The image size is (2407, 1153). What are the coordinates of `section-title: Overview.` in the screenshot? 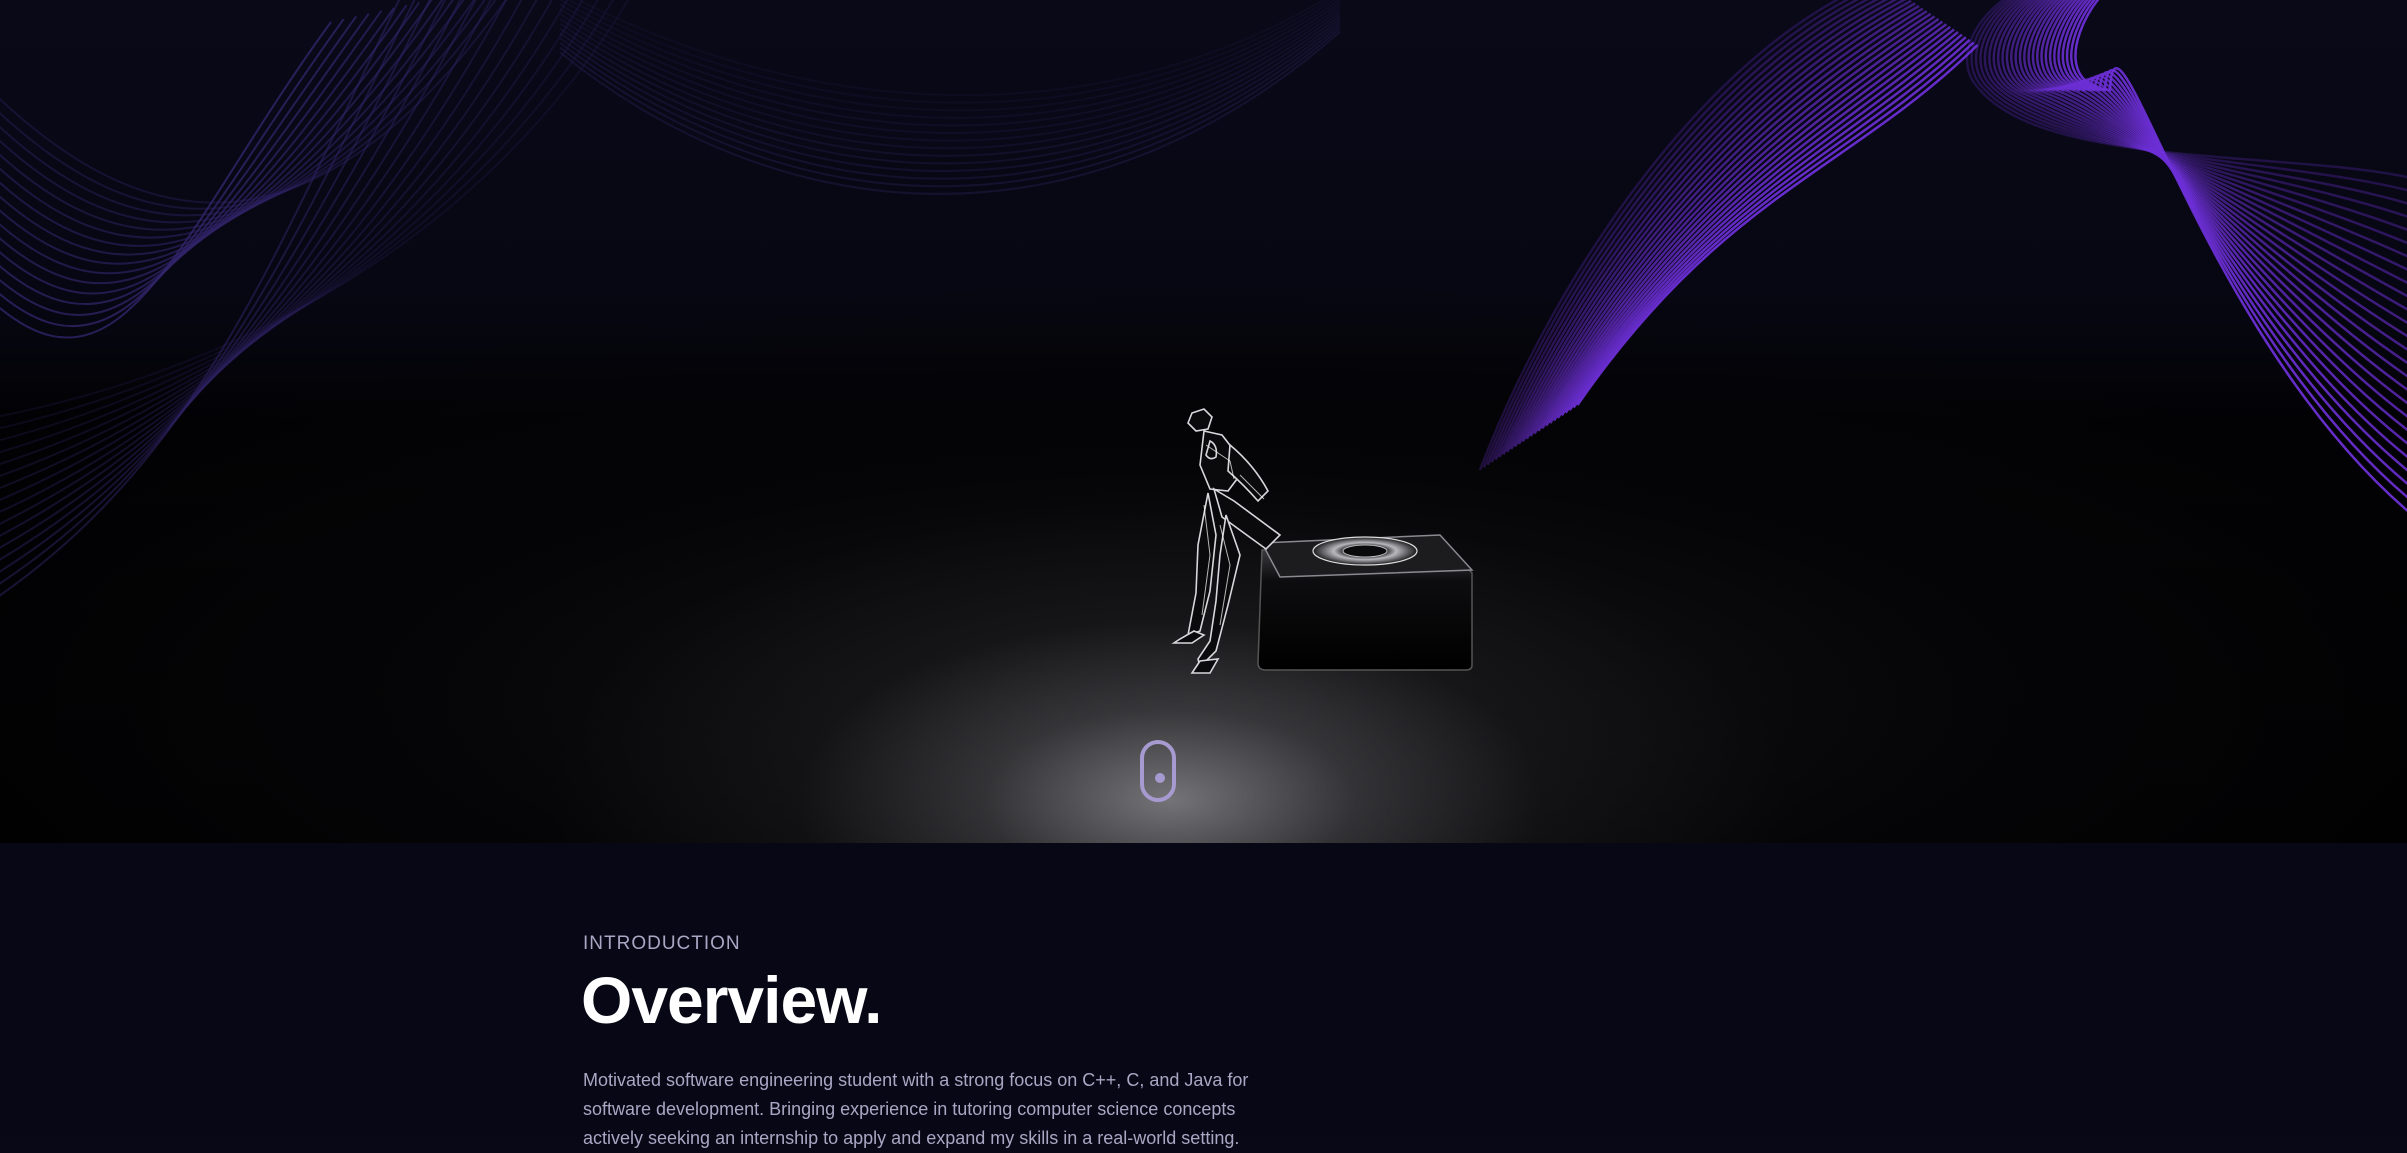 It's located at (731, 1000).